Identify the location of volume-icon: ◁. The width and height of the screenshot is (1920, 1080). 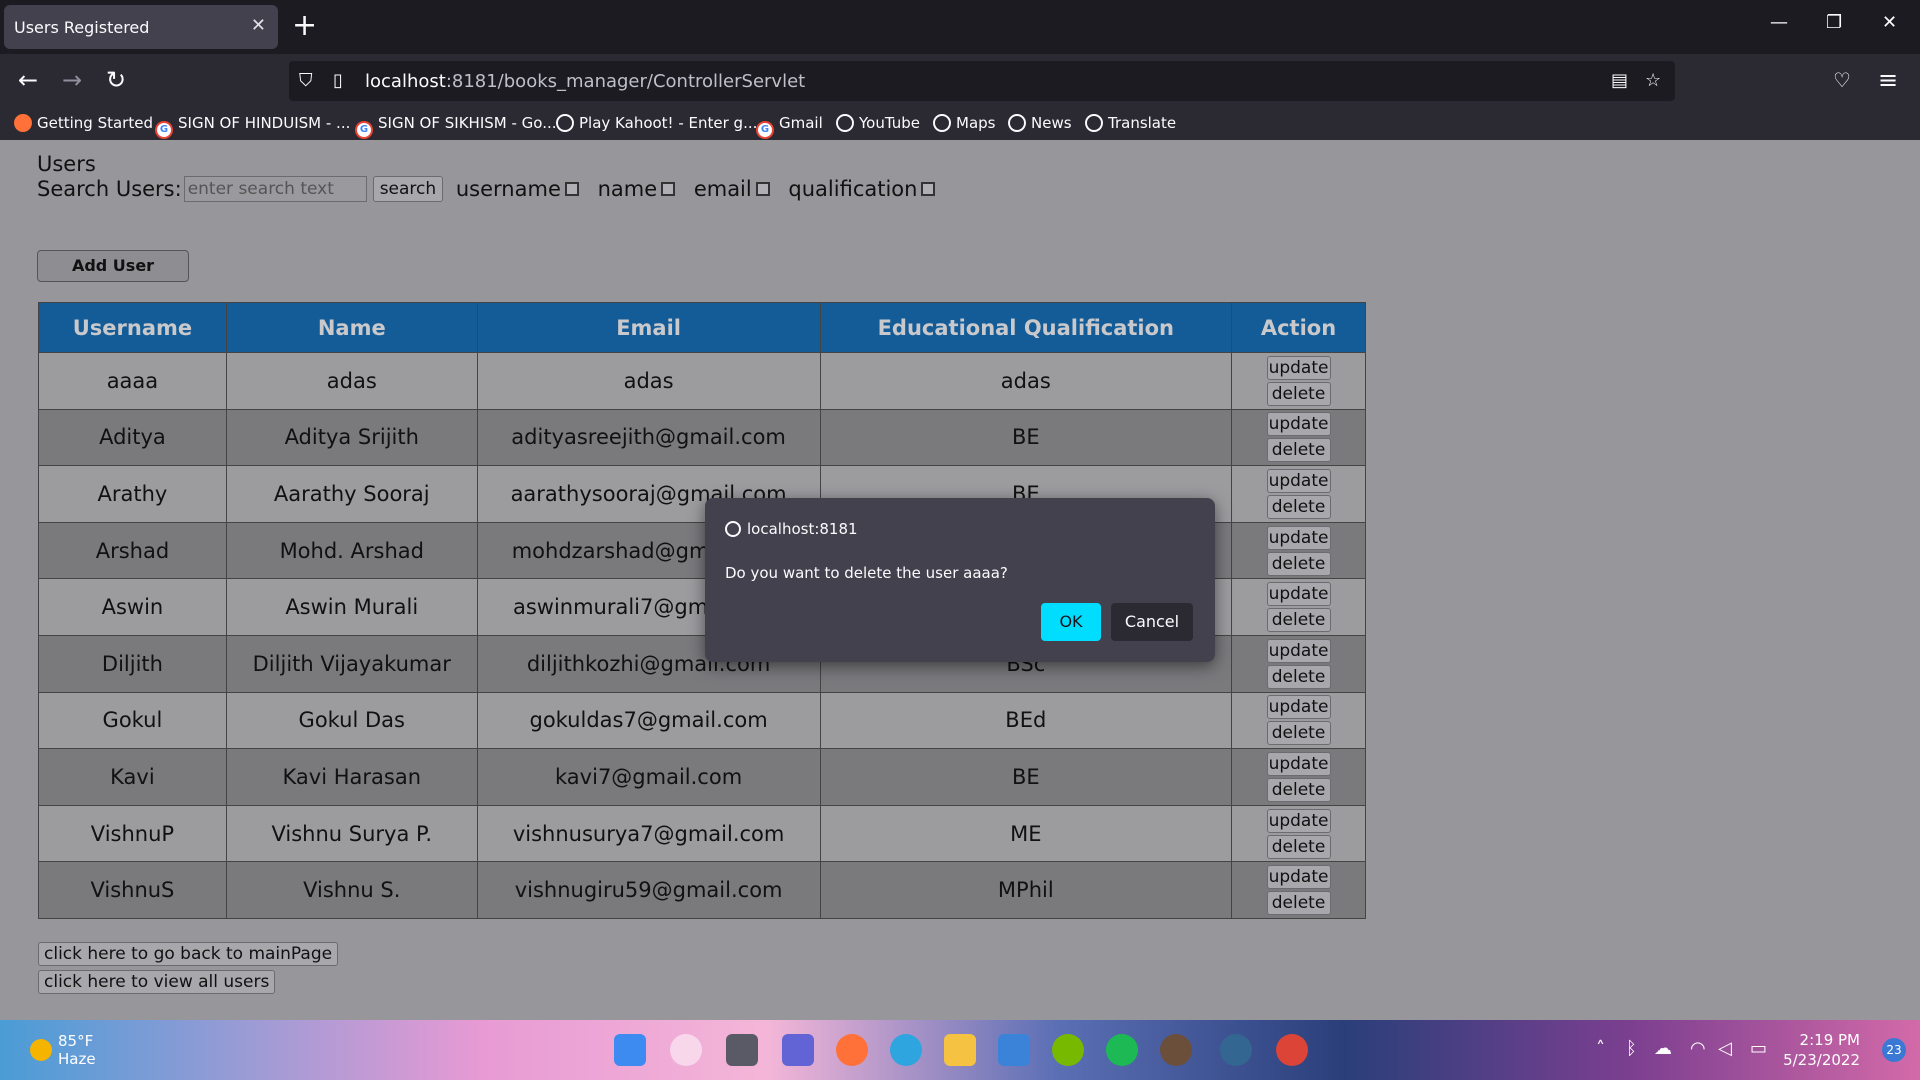
(1725, 1048).